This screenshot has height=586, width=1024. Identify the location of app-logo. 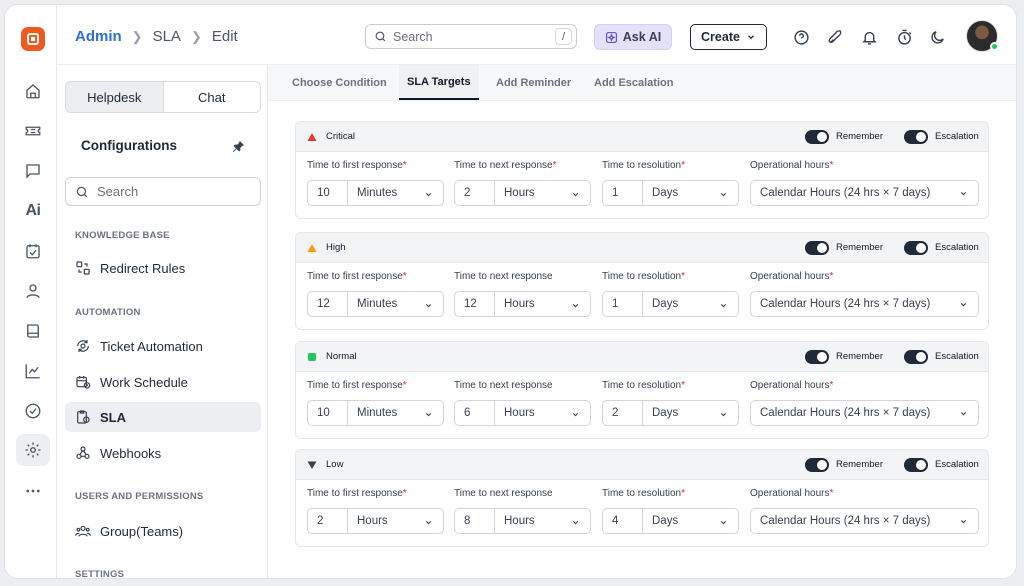
(33, 39).